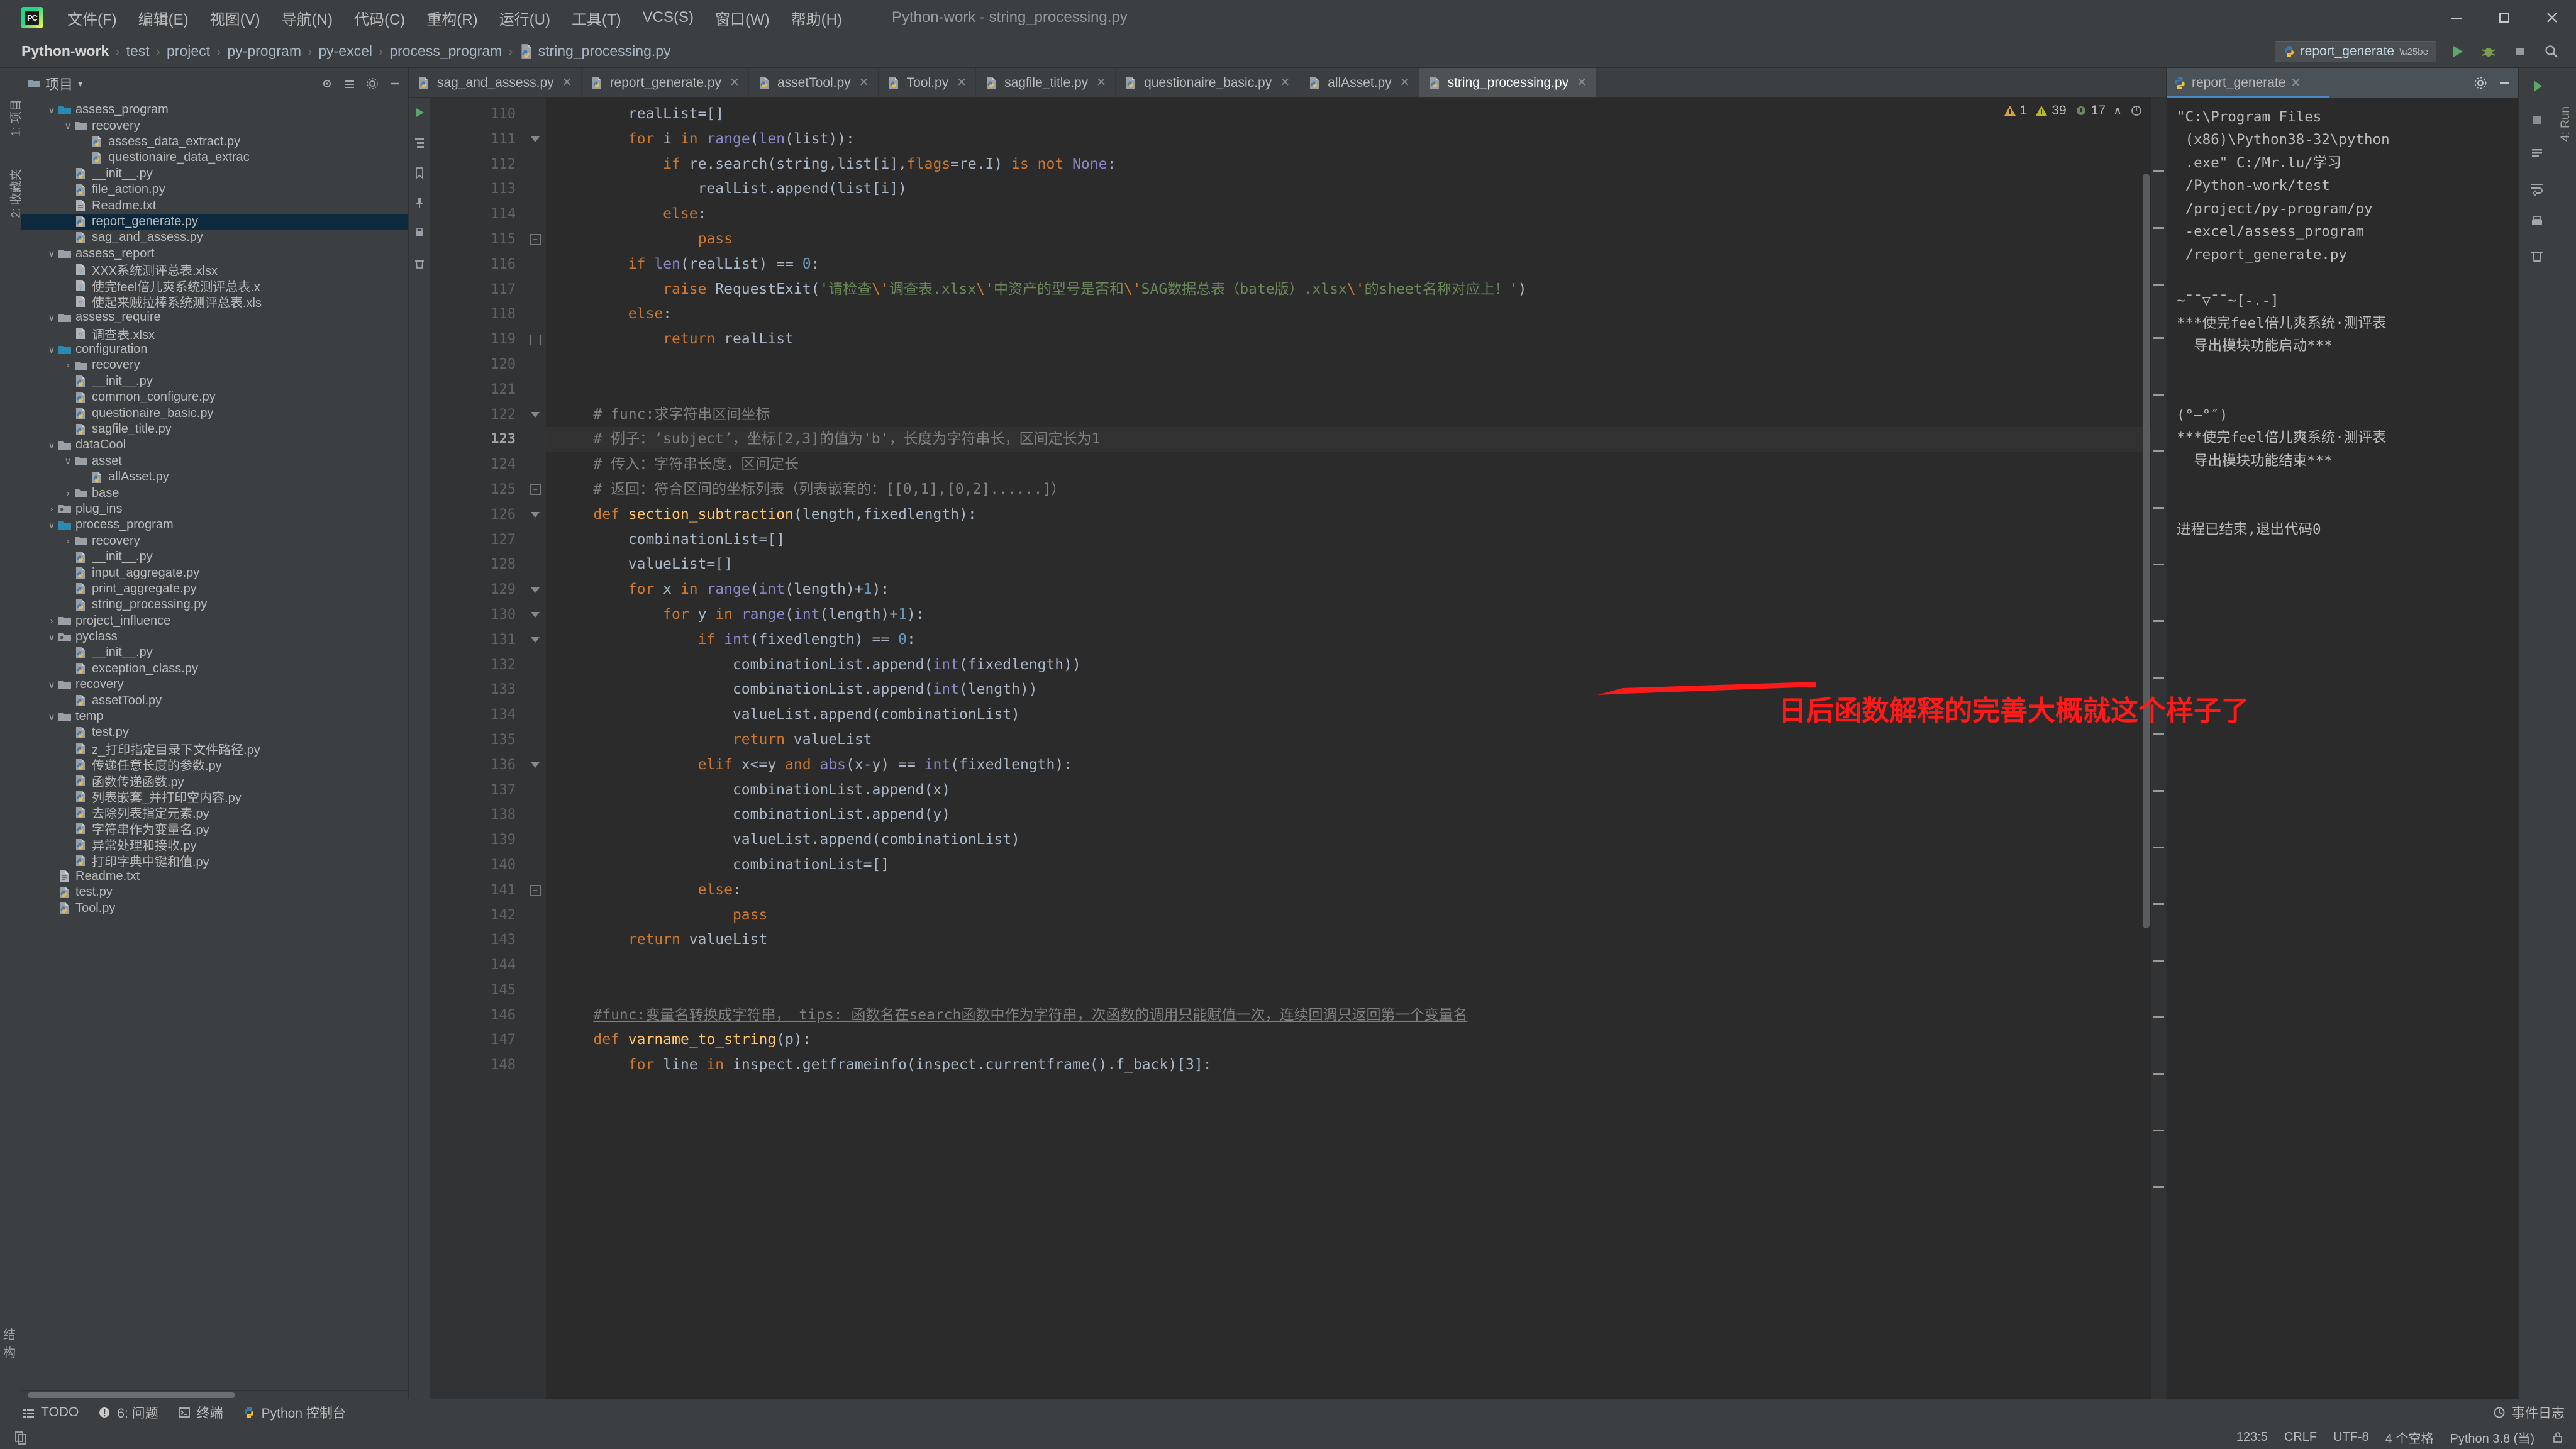  What do you see at coordinates (214, 285) in the screenshot?
I see `tree-row: ? 使完feel倍儿爽系统测评总表.x` at bounding box center [214, 285].